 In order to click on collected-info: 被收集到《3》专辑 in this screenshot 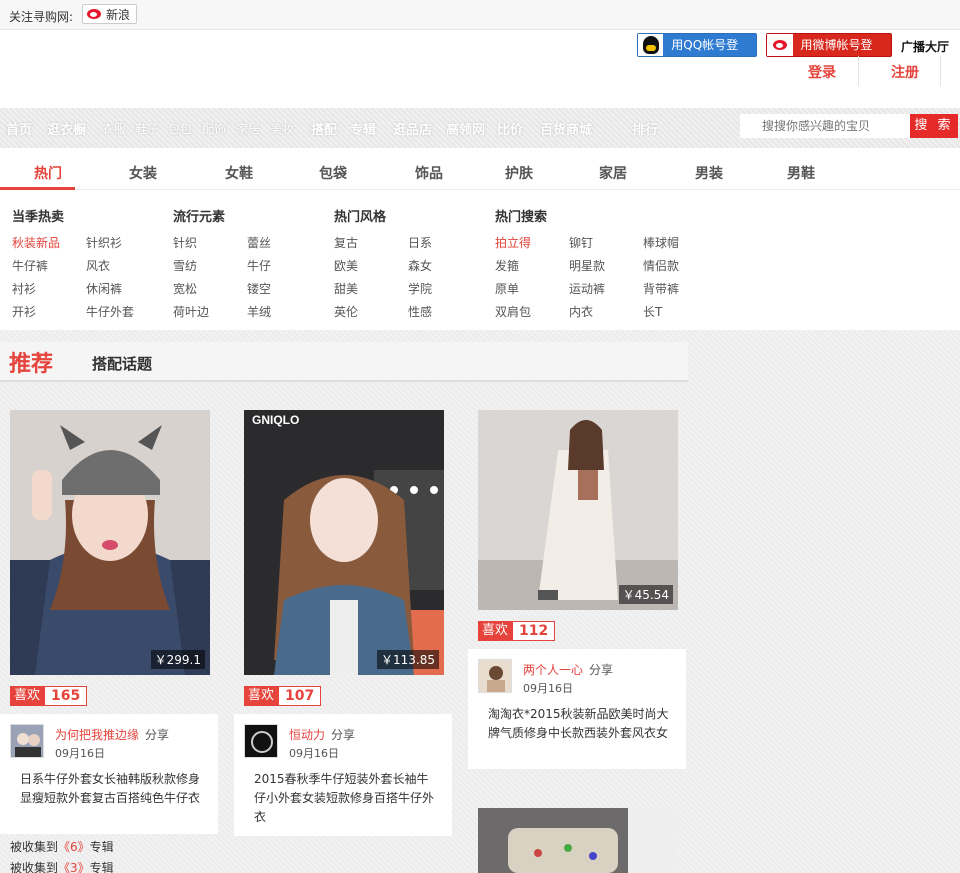, I will do `click(62, 866)`.